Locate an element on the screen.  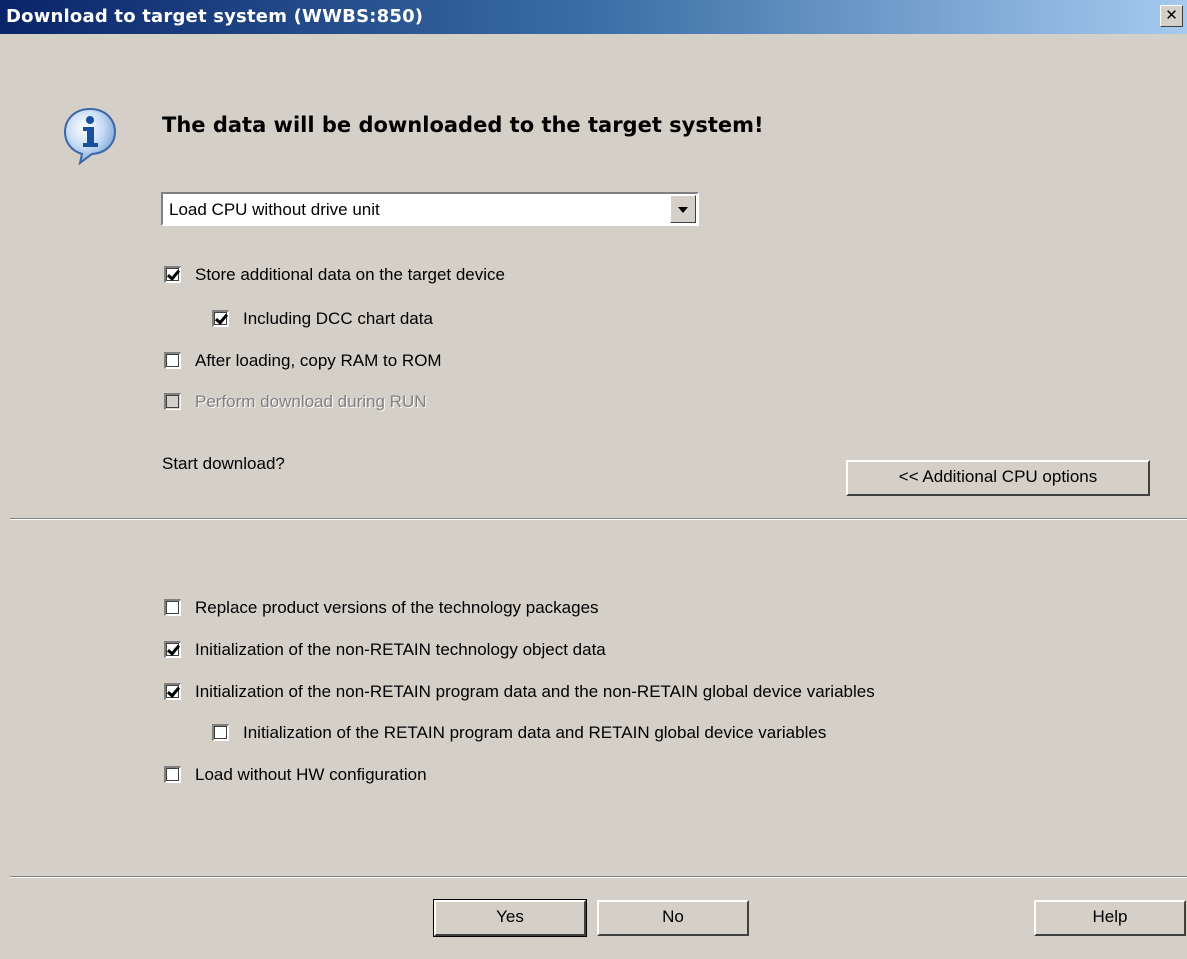
close-icon: ✕ is located at coordinates (1171, 15).